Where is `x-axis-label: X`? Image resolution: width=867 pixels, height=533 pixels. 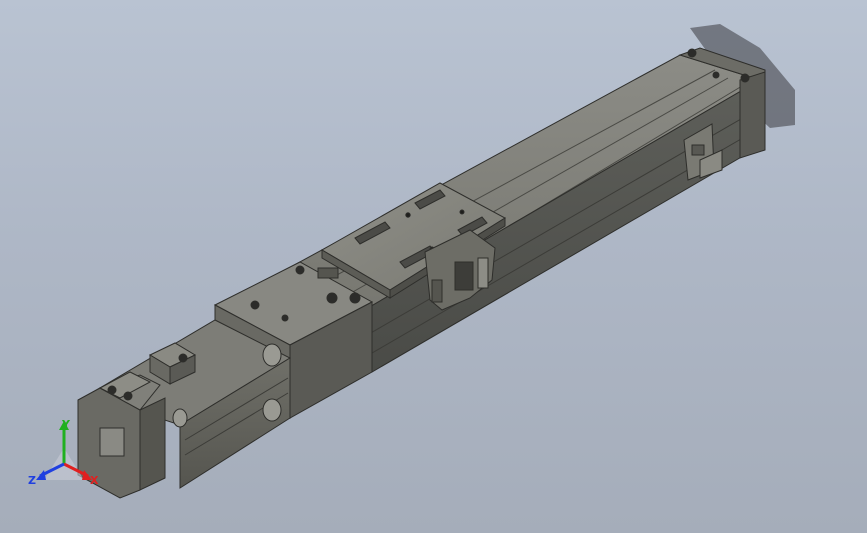 x-axis-label: X is located at coordinates (94, 480).